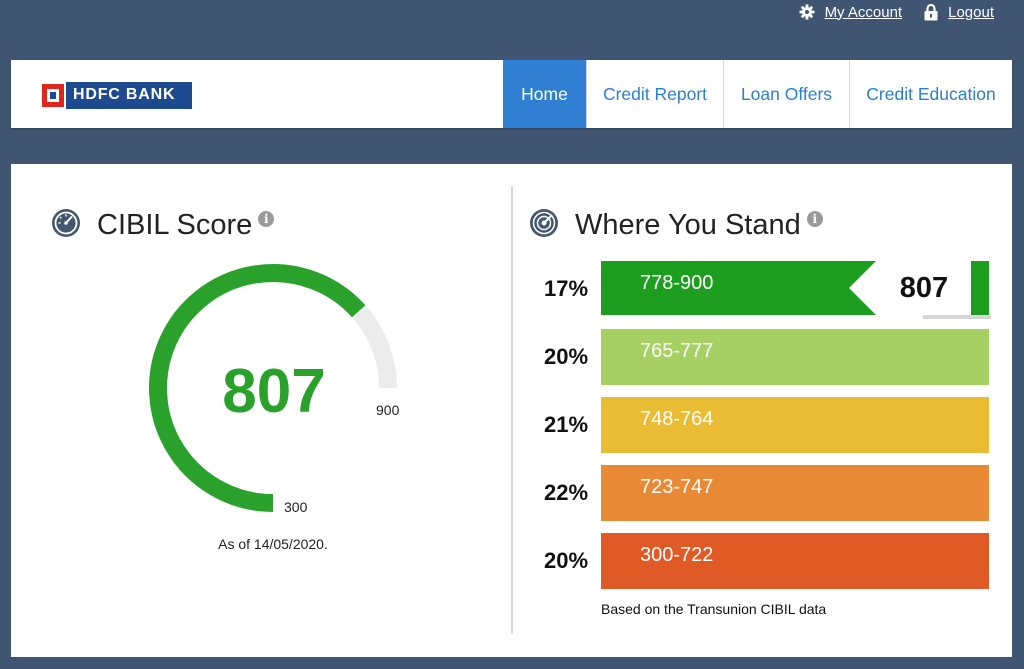  I want to click on nav-tab-loan-offers: Loan Offers, so click(786, 94).